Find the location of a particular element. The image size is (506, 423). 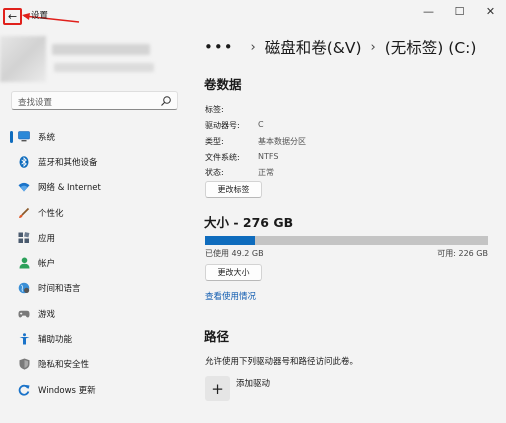

sidebar-item-label: 时间和语言 is located at coordinates (59, 289).